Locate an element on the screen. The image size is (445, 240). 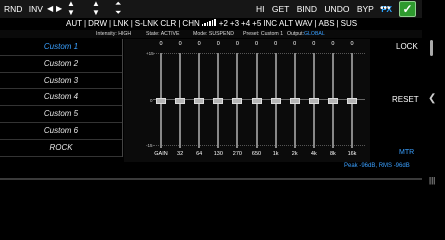
eq-band: 0 2k is located at coordinates (295, 100).